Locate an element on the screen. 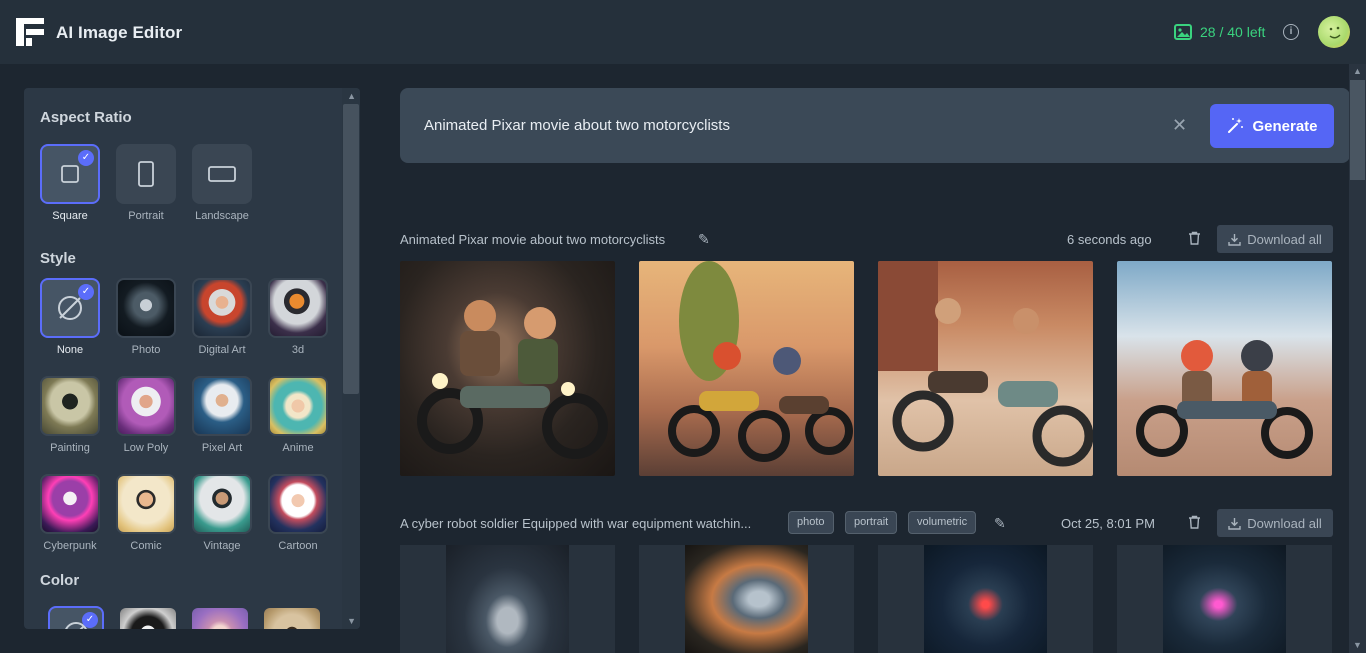  style-label: Painting is located at coordinates (70, 448).